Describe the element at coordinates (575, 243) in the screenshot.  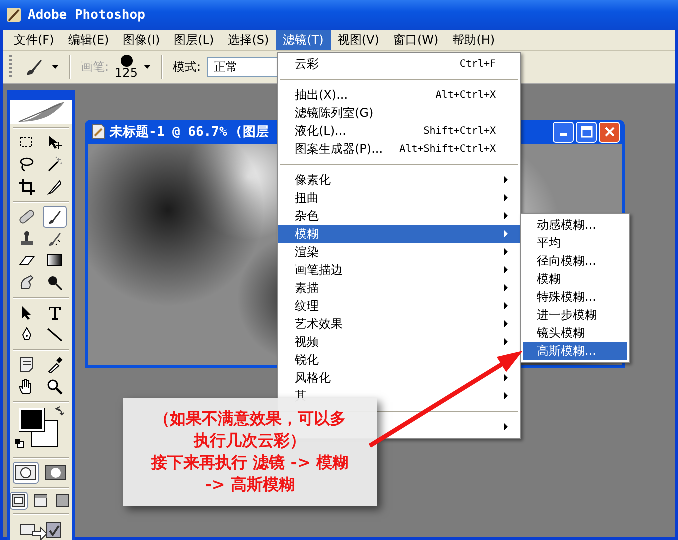
I see `menu-item: 平均` at that location.